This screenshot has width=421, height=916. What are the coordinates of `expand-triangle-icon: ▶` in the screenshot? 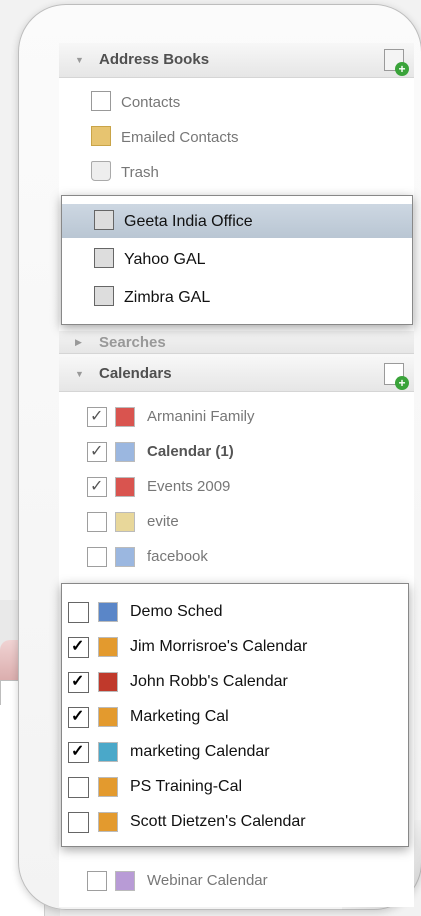 It's located at (78, 342).